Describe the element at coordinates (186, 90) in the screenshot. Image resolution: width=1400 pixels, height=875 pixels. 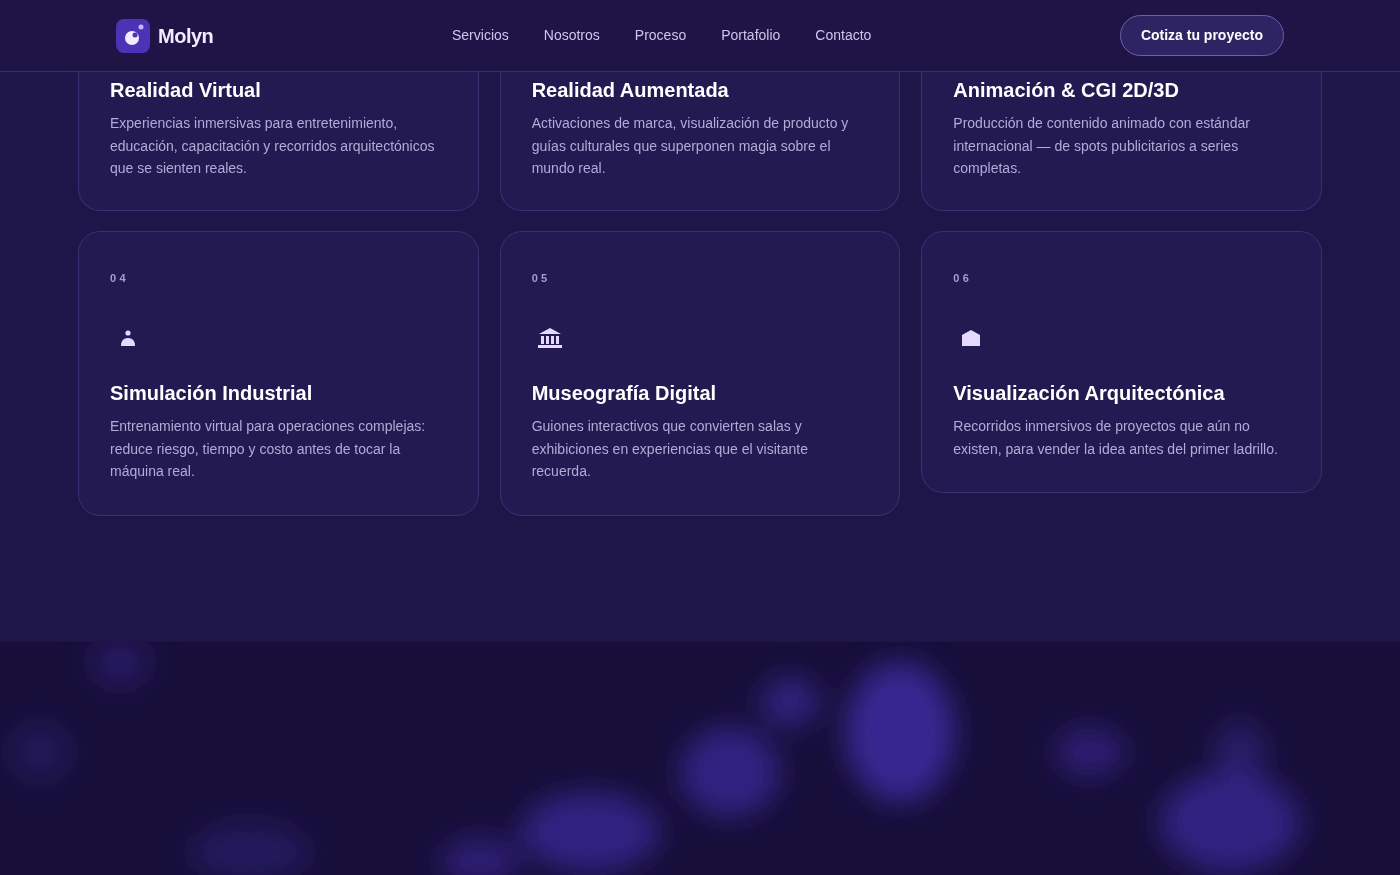
I see `card-title: Realidad Virtual` at that location.